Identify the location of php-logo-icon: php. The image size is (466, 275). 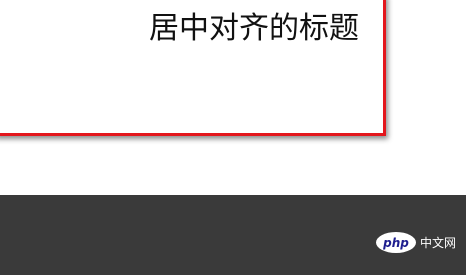
(395, 242).